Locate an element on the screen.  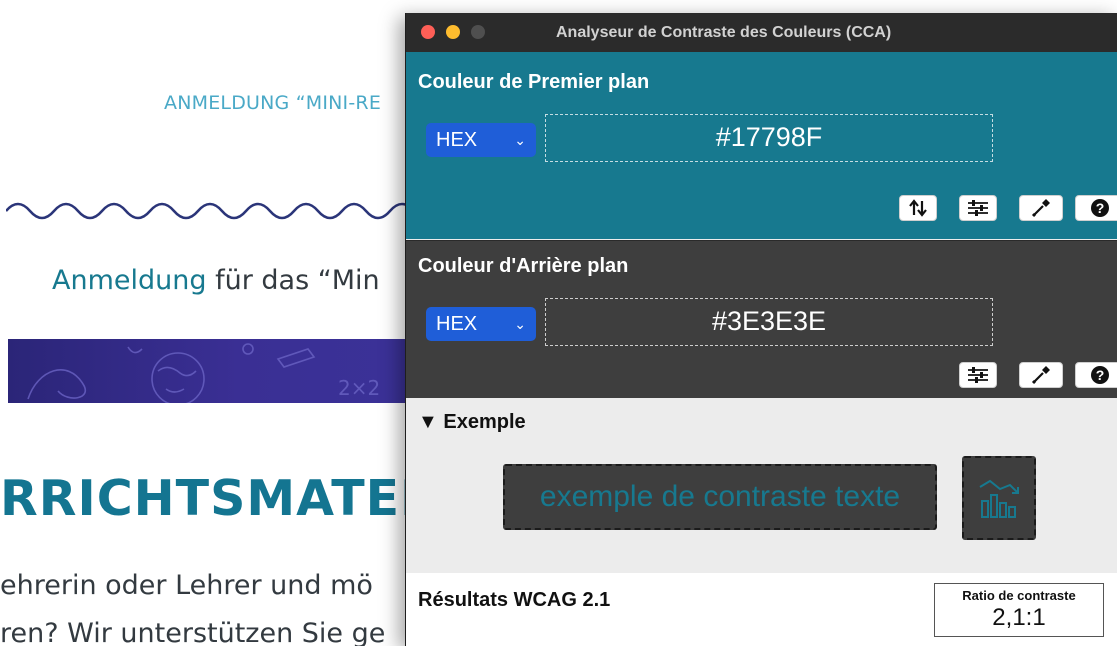
chart-icon is located at coordinates (999, 498).